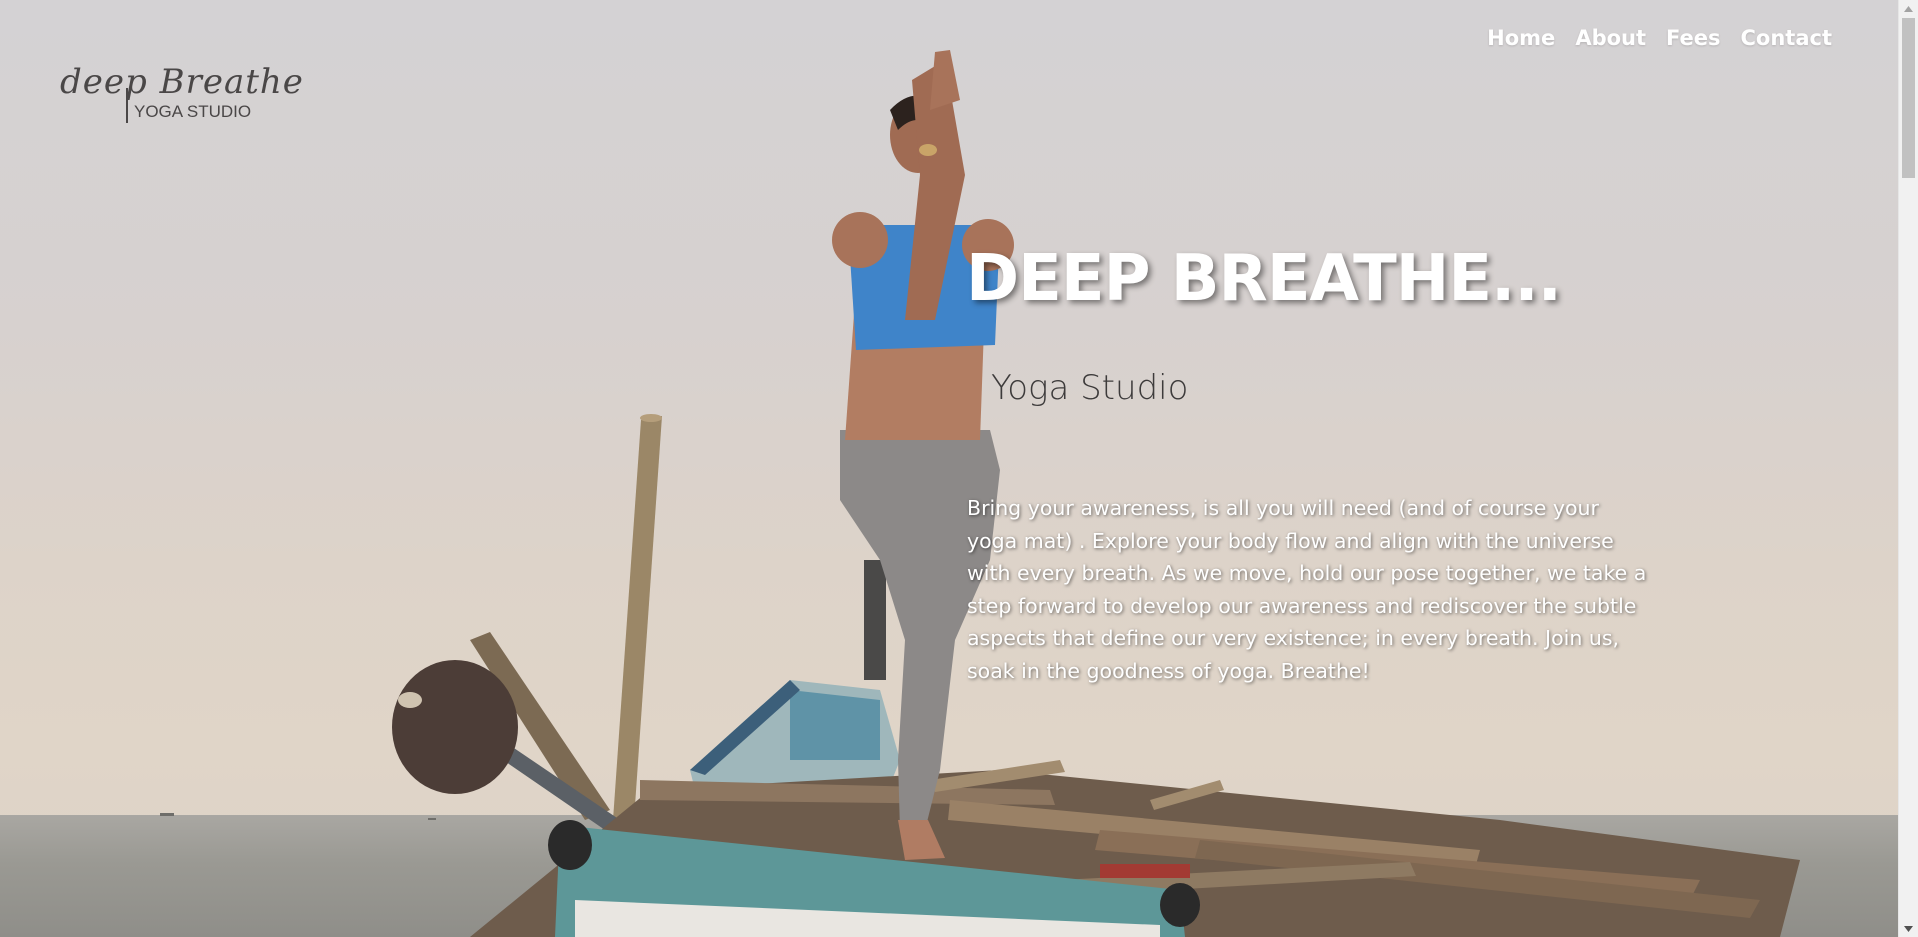  What do you see at coordinates (1908, 8) in the screenshot?
I see `scroll-up-arrow-icon` at bounding box center [1908, 8].